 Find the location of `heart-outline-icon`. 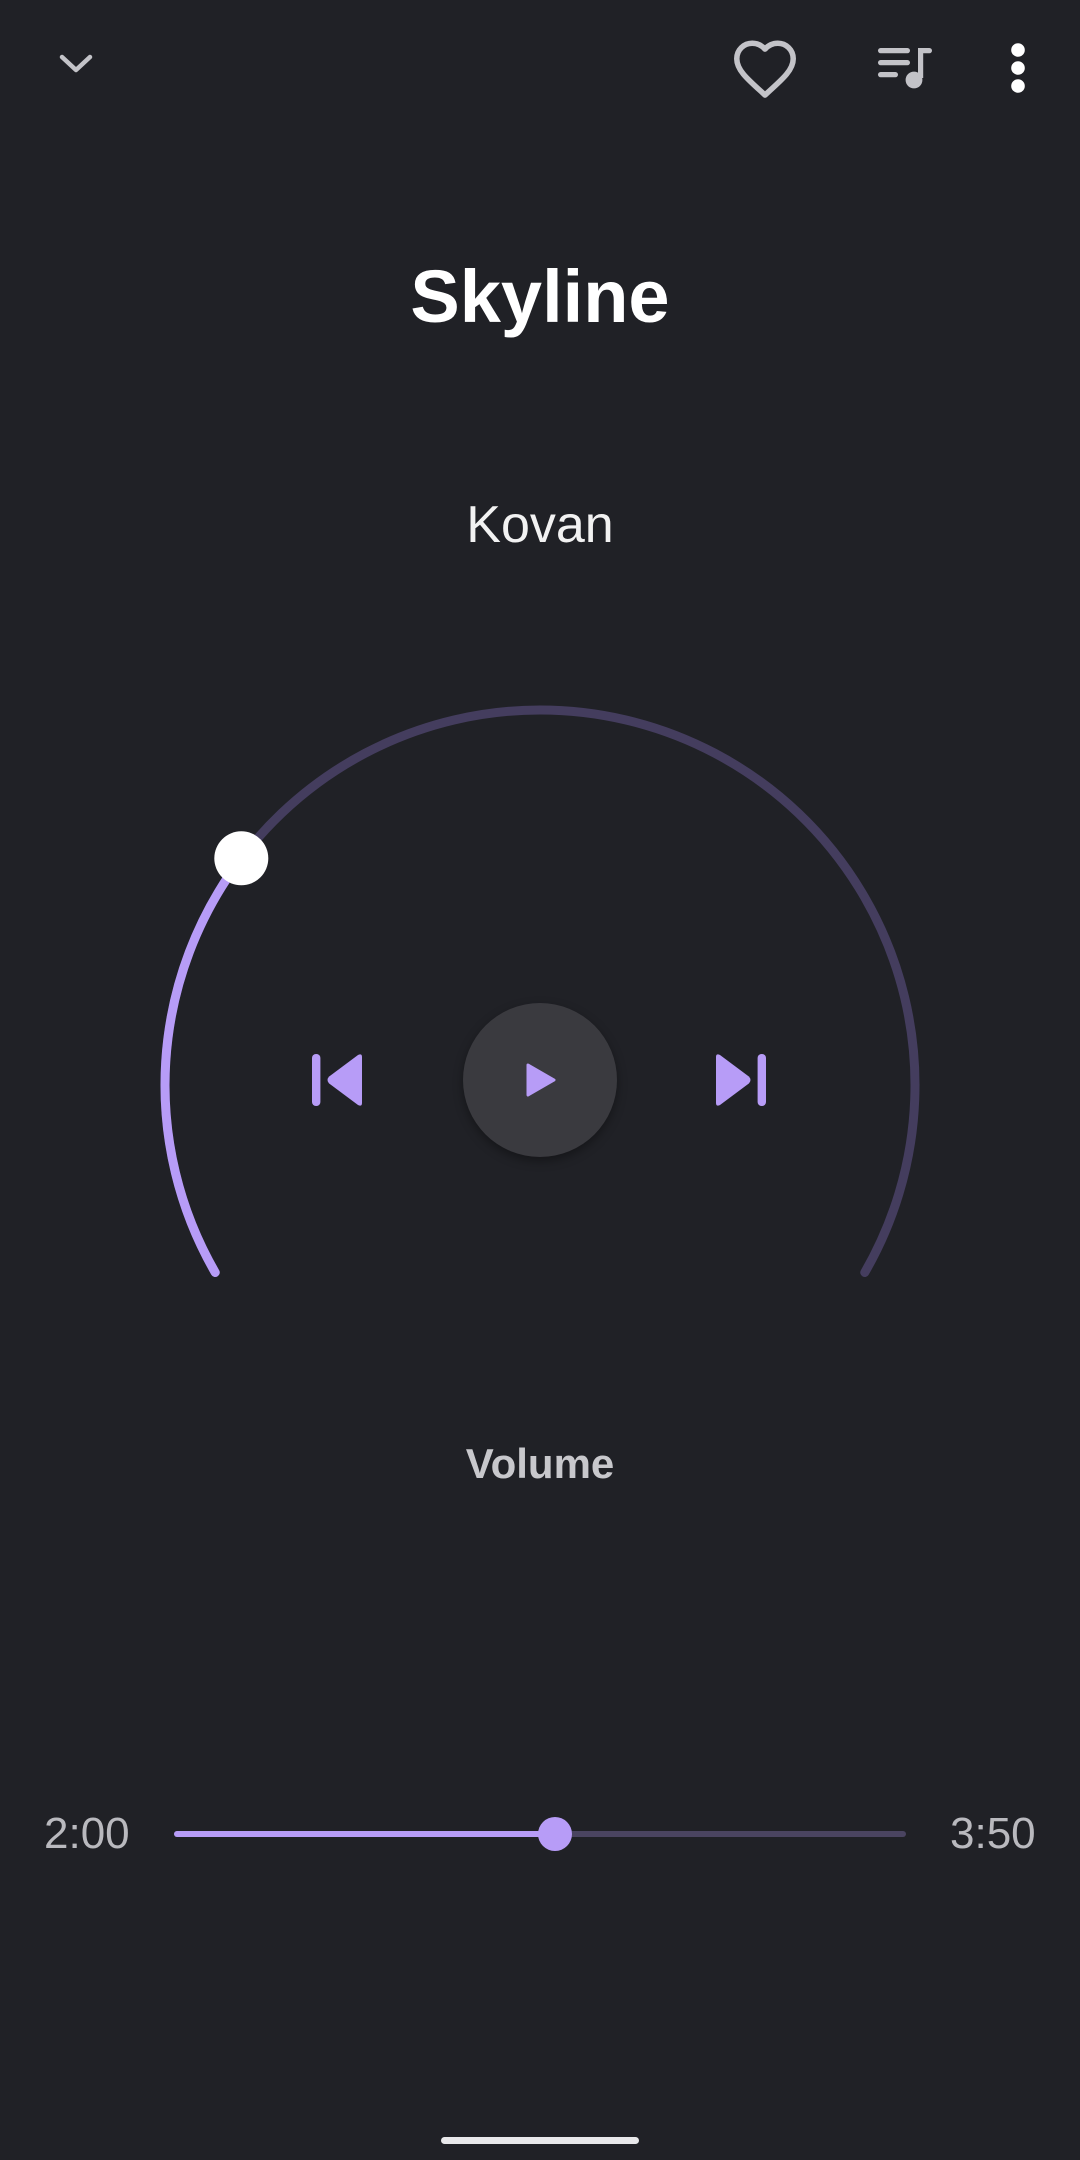

heart-outline-icon is located at coordinates (765, 69).